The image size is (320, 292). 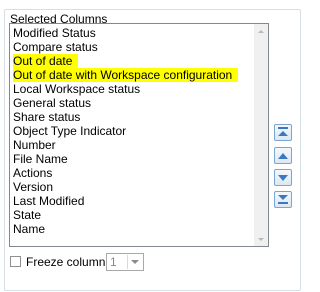 What do you see at coordinates (29, 229) in the screenshot?
I see `list-item-label: Name` at bounding box center [29, 229].